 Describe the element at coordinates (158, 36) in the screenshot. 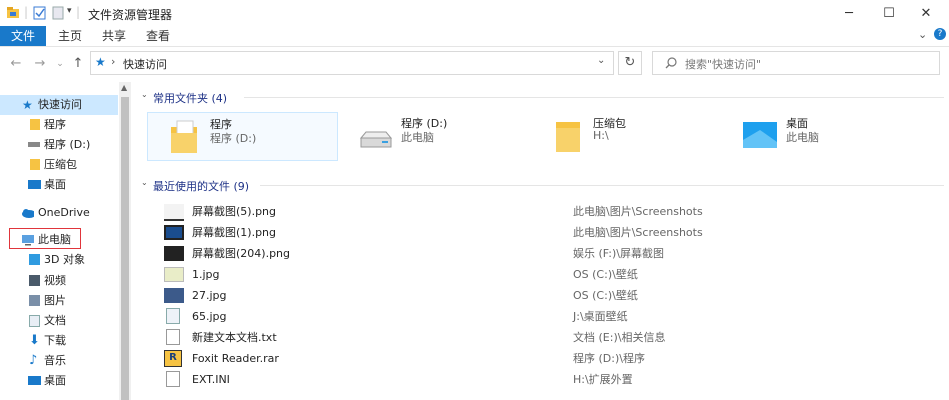

I see `tab-view: 查看` at that location.